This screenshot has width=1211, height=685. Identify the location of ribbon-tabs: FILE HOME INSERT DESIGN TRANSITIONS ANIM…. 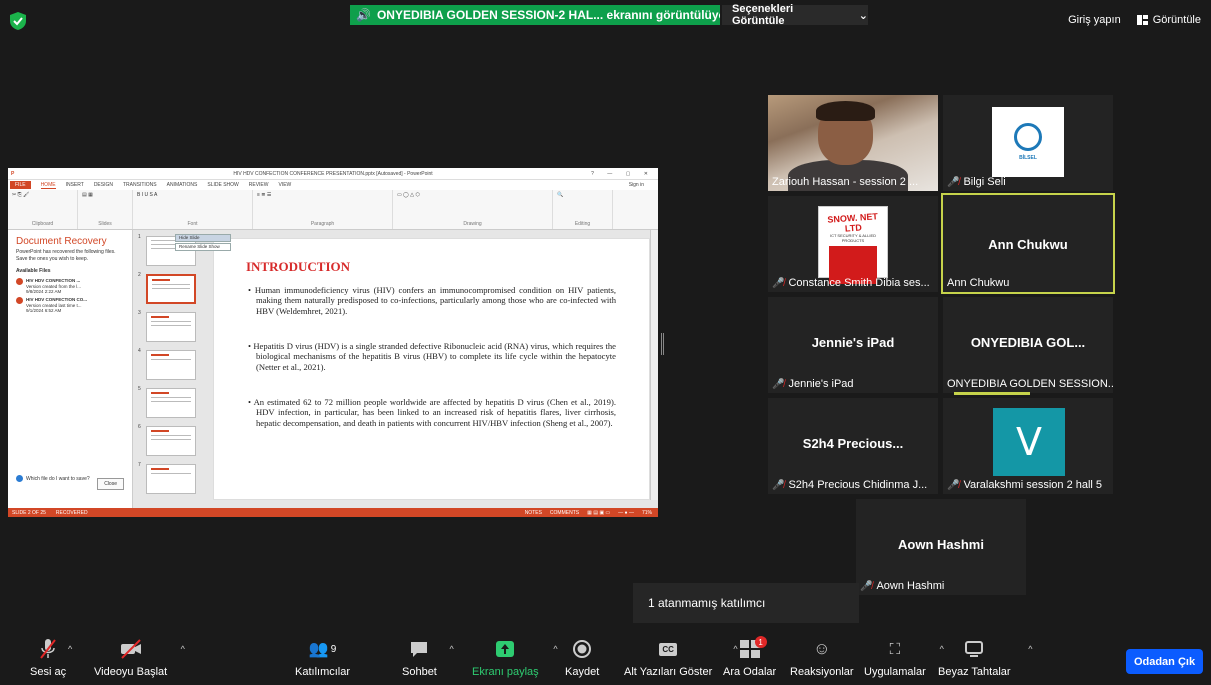
(333, 185).